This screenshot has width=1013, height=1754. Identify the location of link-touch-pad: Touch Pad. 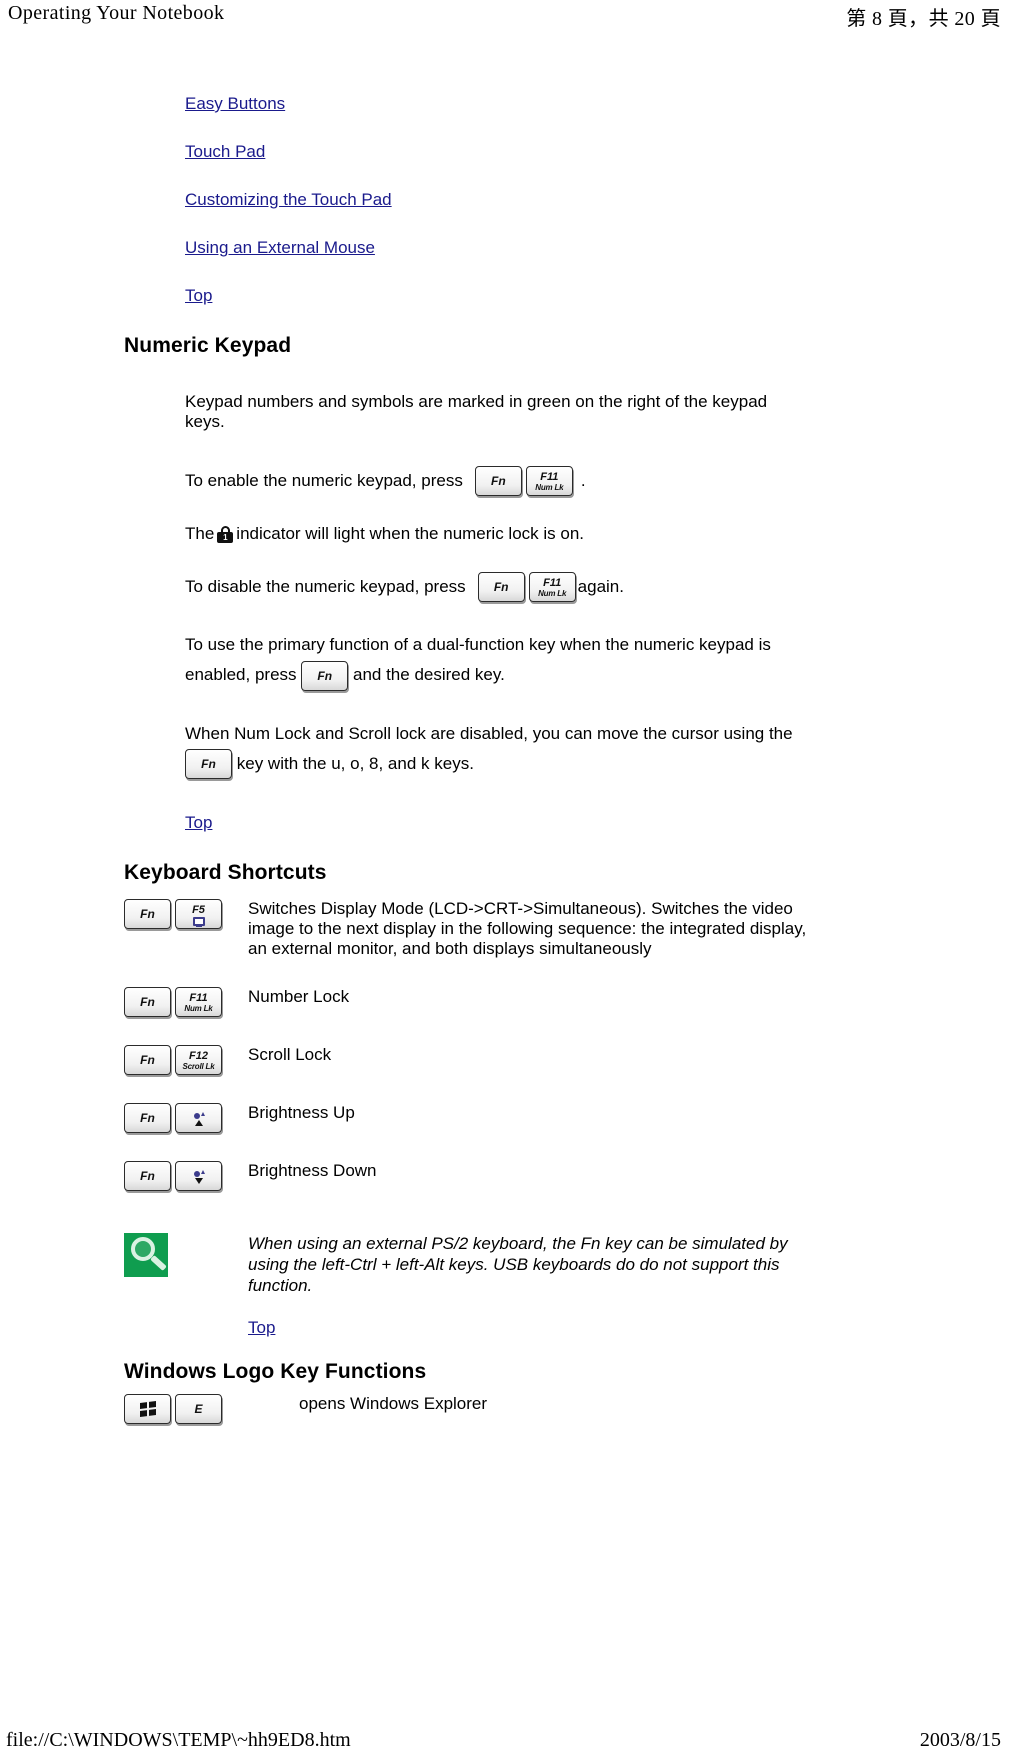
(225, 151).